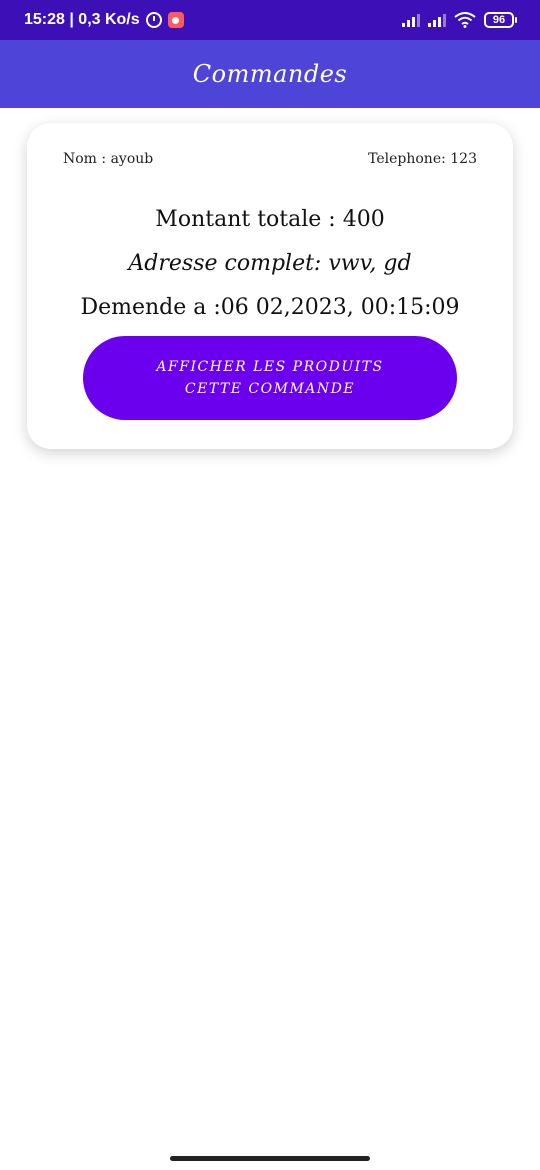 Image resolution: width=540 pixels, height=1170 pixels. Describe the element at coordinates (270, 20) in the screenshot. I see `status-bar: 15:28 | 0,3 Ko/s 96` at that location.